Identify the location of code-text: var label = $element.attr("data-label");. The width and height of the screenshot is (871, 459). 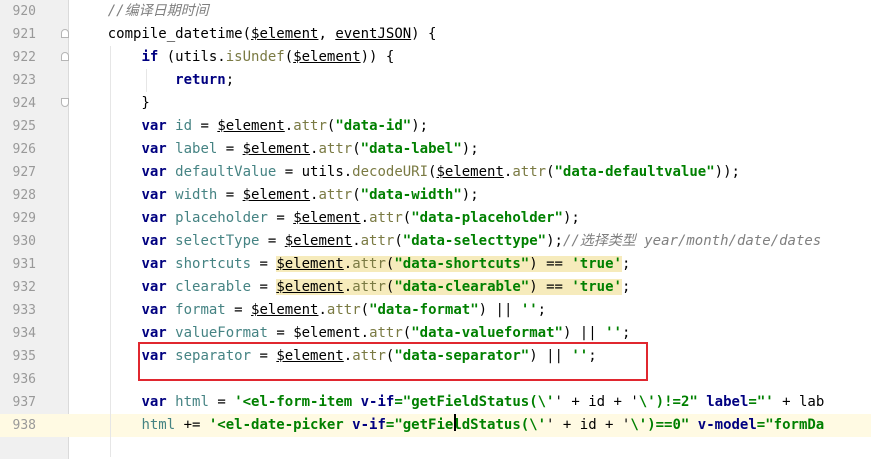
(276, 149).